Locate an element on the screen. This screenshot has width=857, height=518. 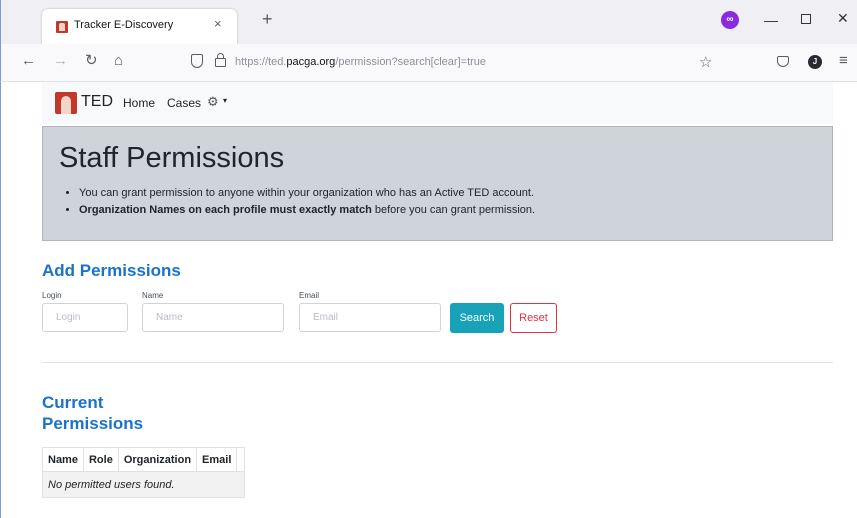
browser-tabstrip: Tracker E-Discovery × + ∞ — ✕ is located at coordinates (428, 22).